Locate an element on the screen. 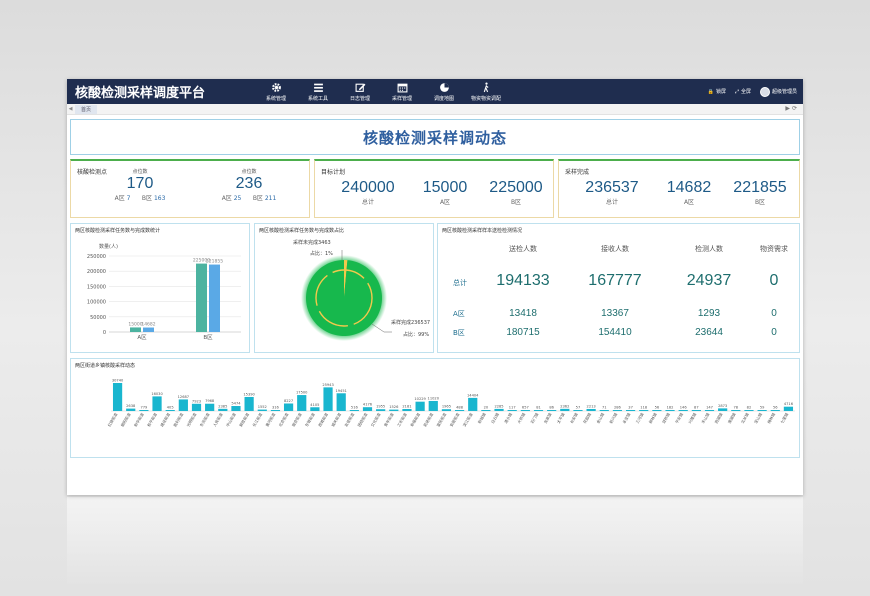  lock-screen-button: 🔒 锁屏 is located at coordinates (717, 92).